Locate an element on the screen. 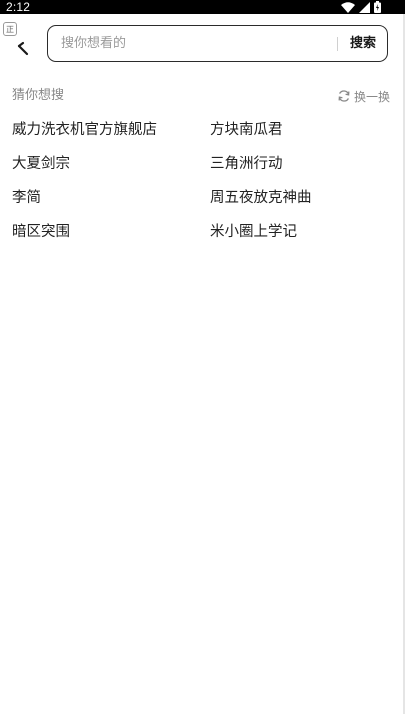  status-time: 2:12 is located at coordinates (18, 7).